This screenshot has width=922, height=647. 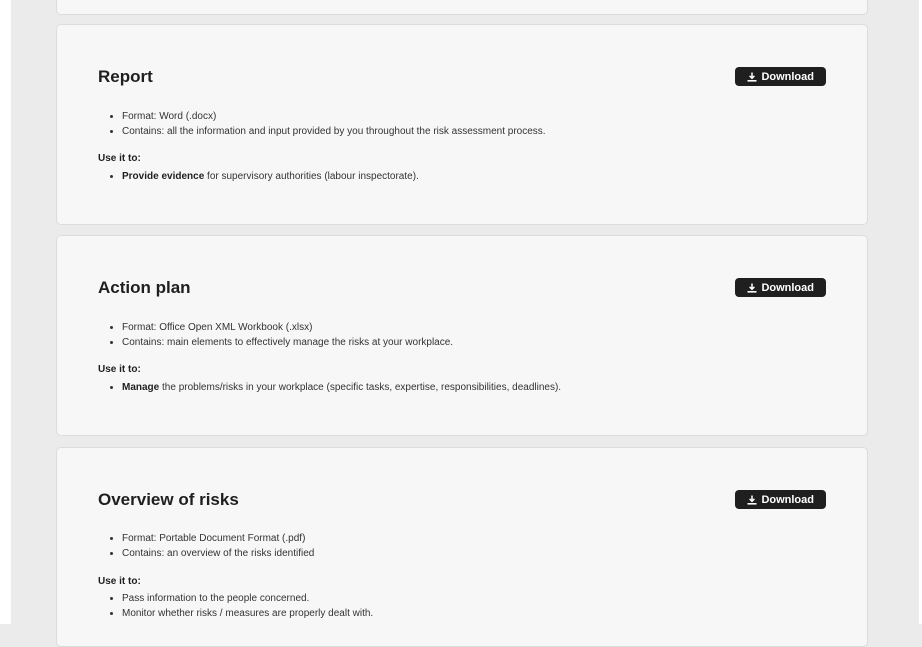 I want to click on report-download-button: Download, so click(x=780, y=76).